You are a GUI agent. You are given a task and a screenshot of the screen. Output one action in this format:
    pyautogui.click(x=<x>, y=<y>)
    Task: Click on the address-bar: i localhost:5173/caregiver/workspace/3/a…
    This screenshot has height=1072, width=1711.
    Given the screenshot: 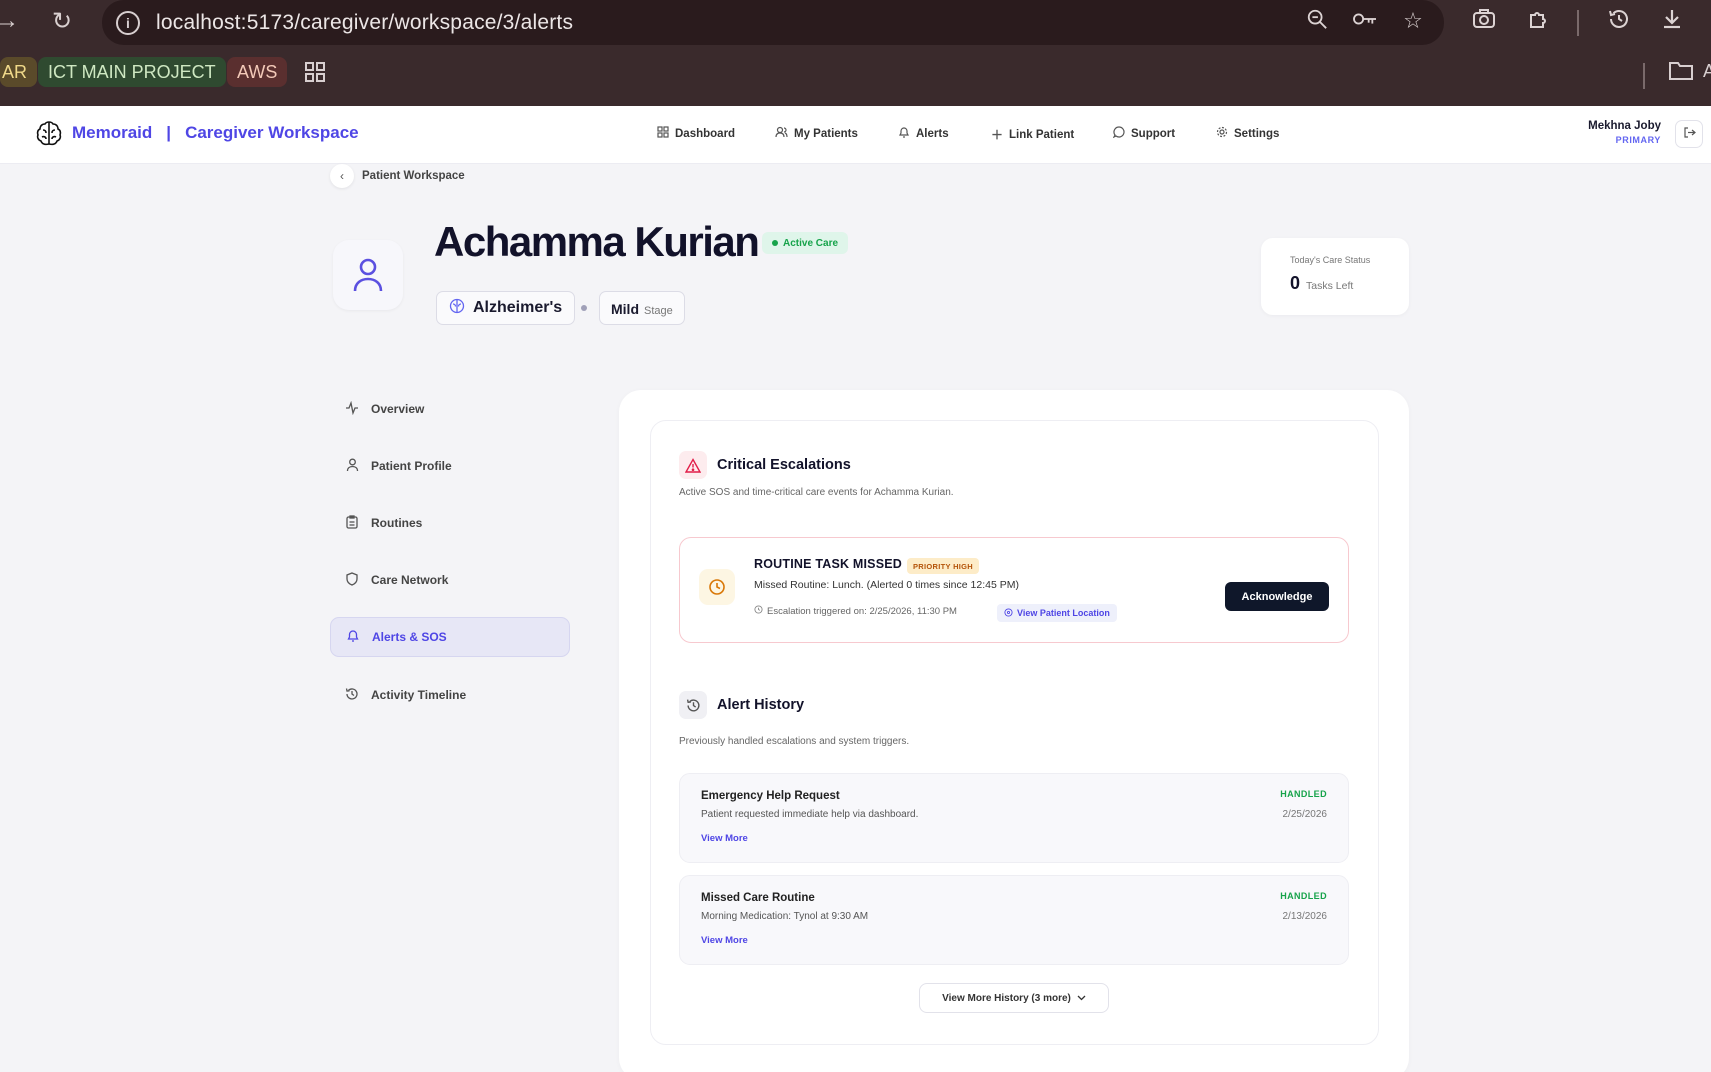 What is the action you would take?
    pyautogui.click(x=773, y=22)
    